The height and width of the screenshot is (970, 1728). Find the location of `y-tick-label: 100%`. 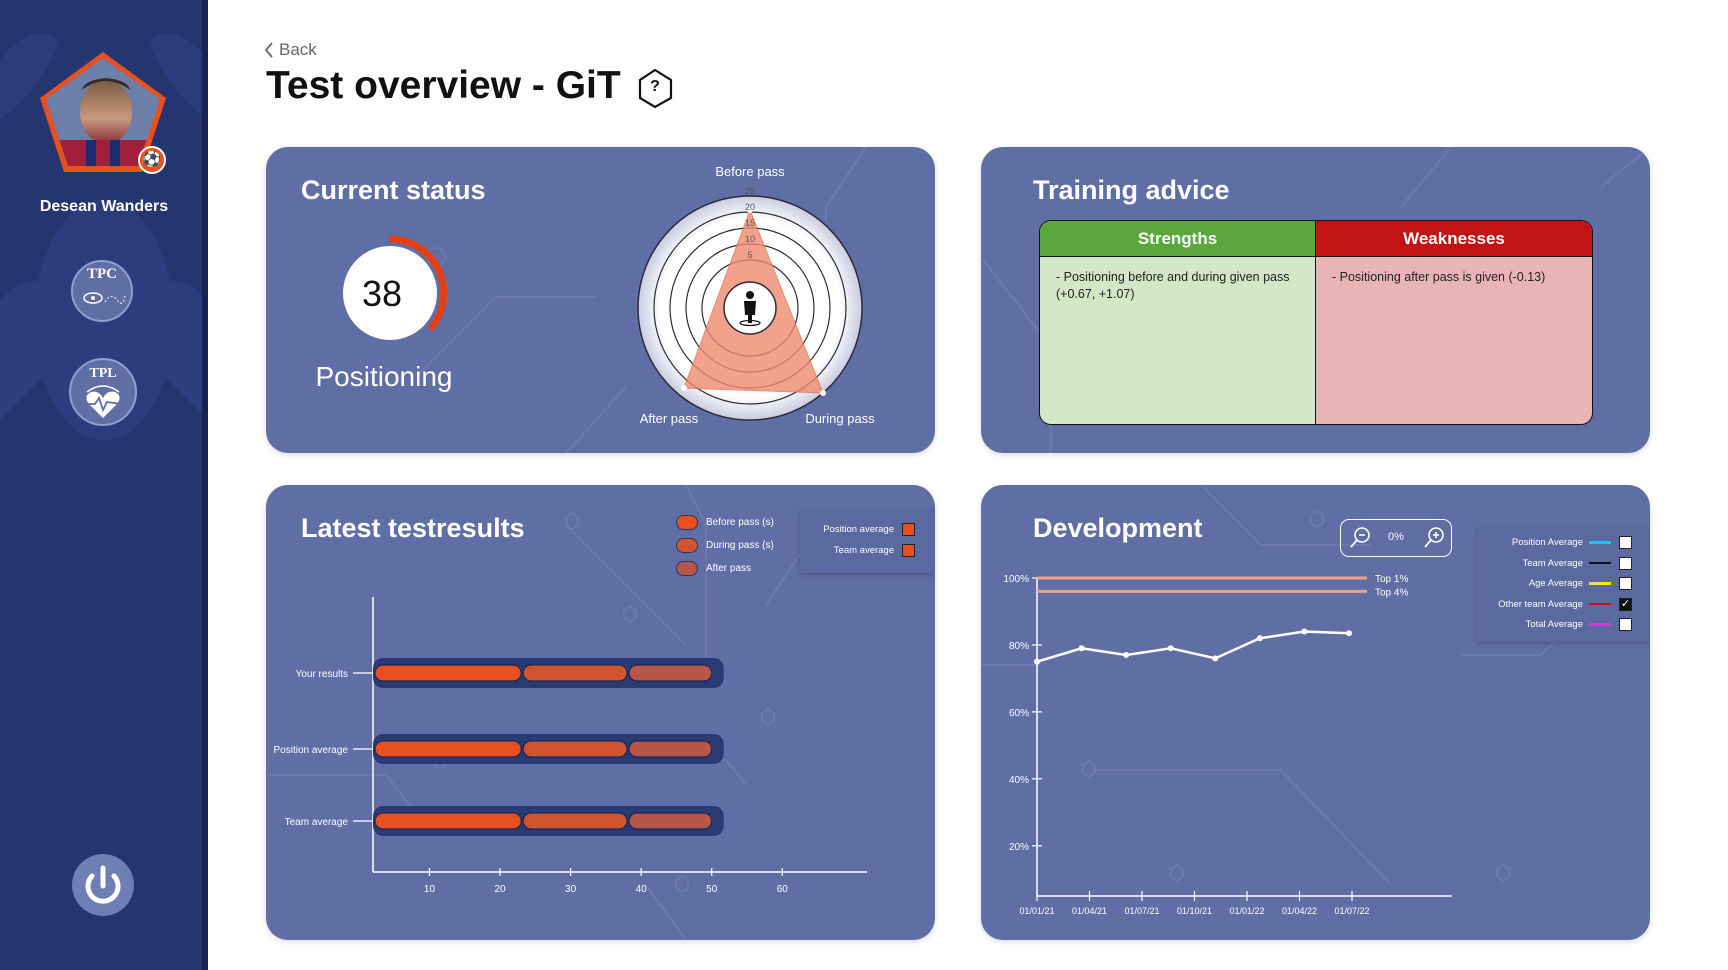

y-tick-label: 100% is located at coordinates (1016, 579).